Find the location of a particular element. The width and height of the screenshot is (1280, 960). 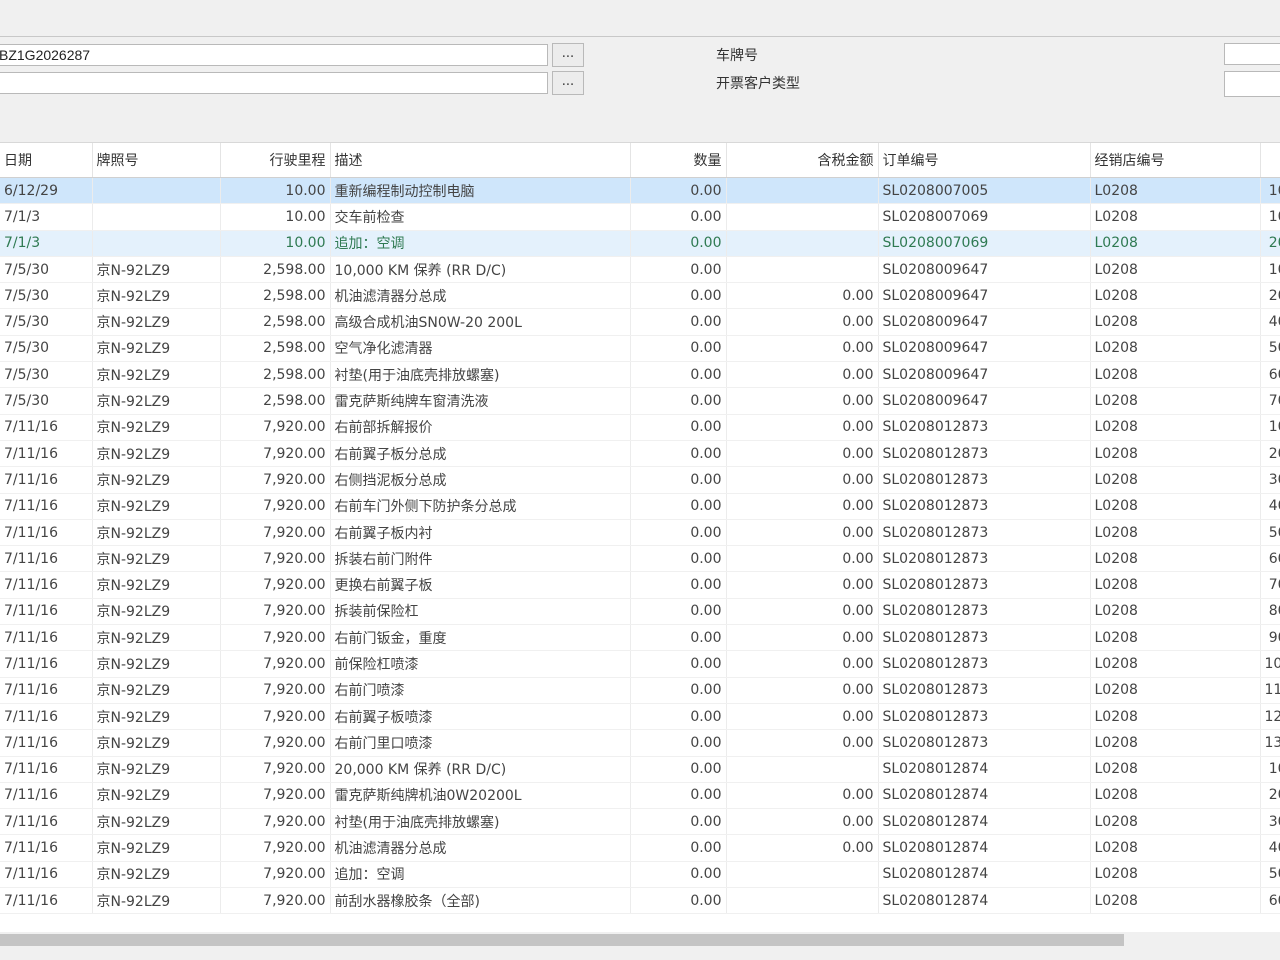

secondary-field is located at coordinates (274, 83).